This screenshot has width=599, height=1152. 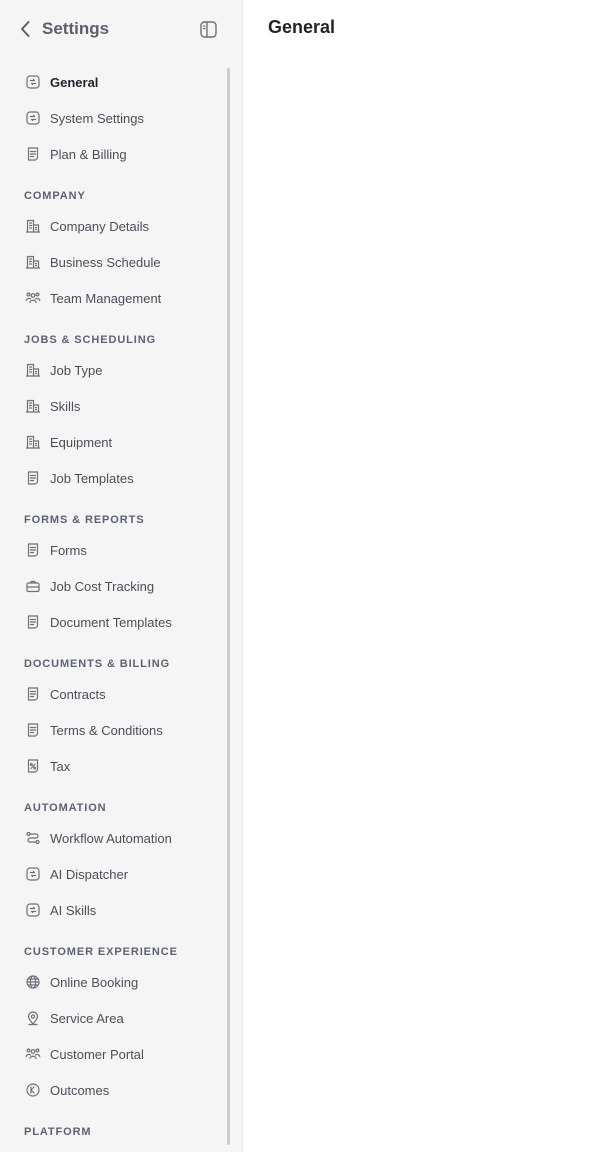 What do you see at coordinates (228, 606) in the screenshot?
I see `sidebar-scrollbar` at bounding box center [228, 606].